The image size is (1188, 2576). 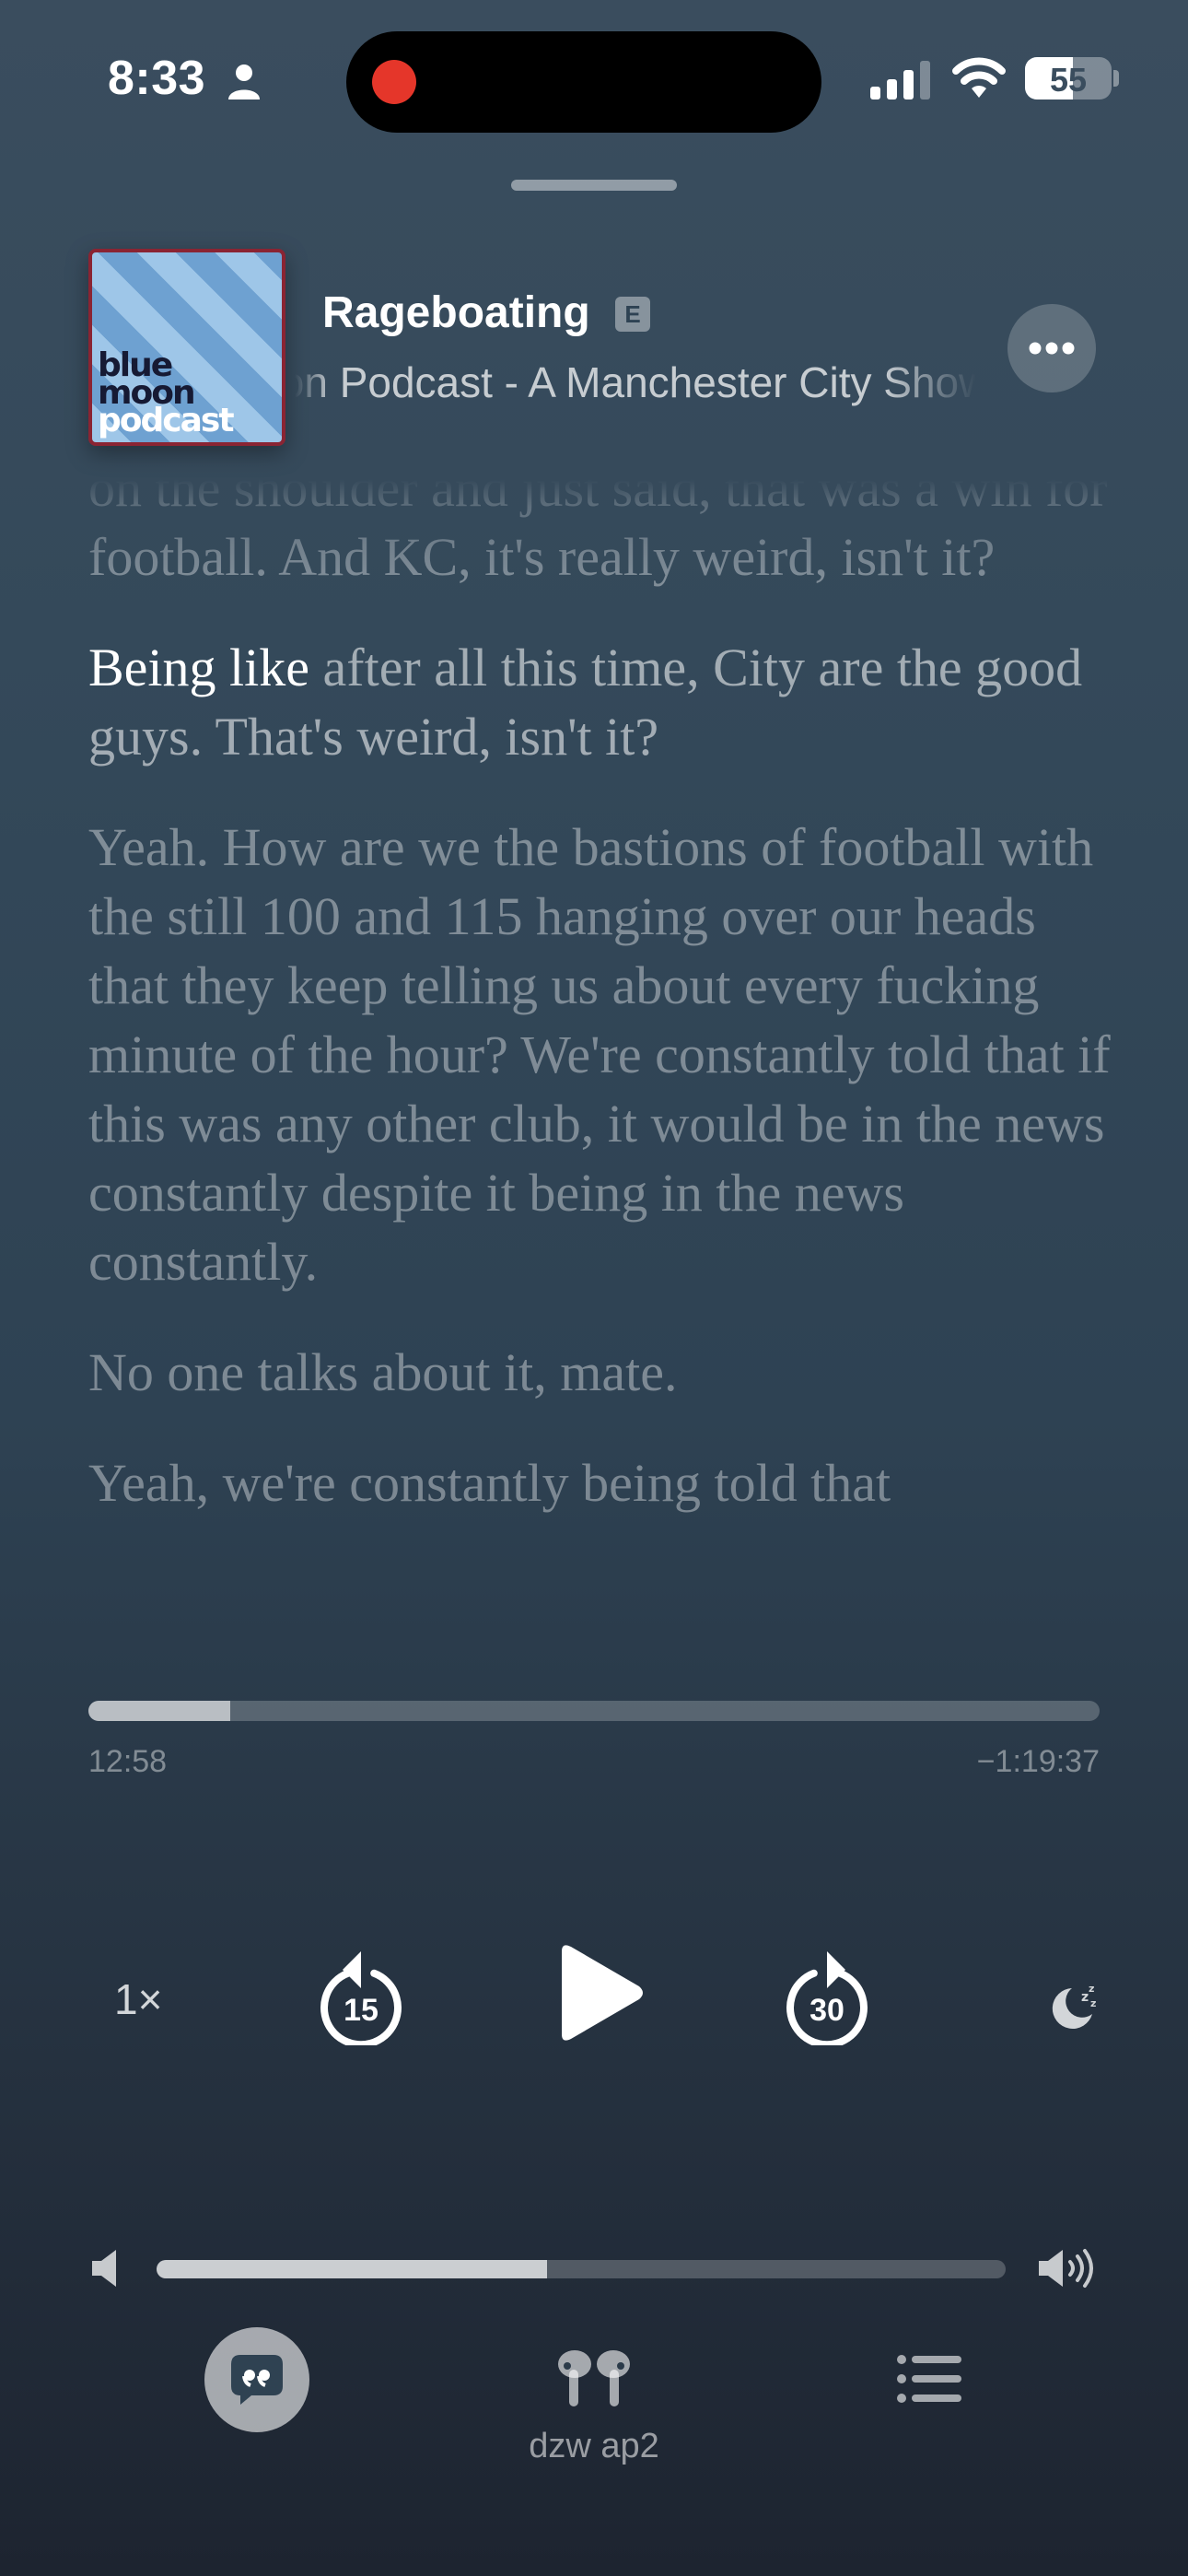 What do you see at coordinates (594, 185) in the screenshot?
I see `sheet-grabber` at bounding box center [594, 185].